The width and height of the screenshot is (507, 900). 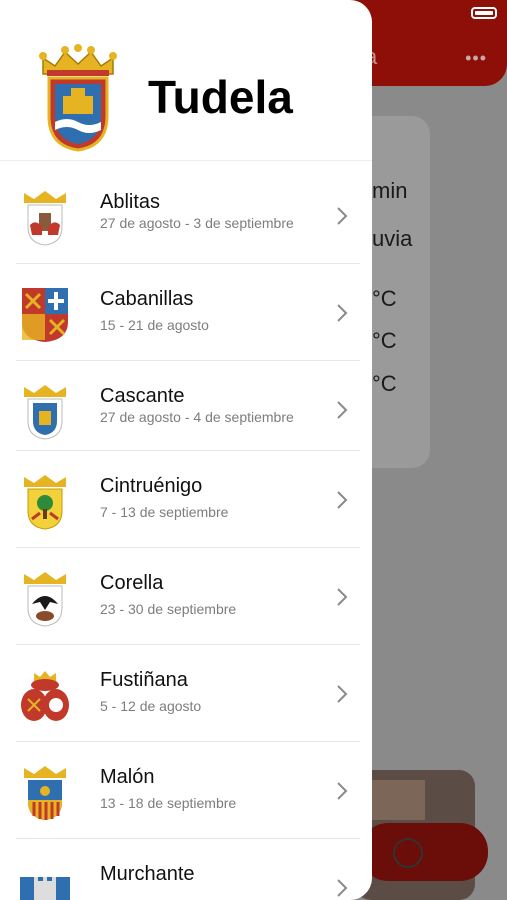 What do you see at coordinates (168, 803) in the screenshot?
I see `town-festival-date: 13 - 18 de septiembre` at bounding box center [168, 803].